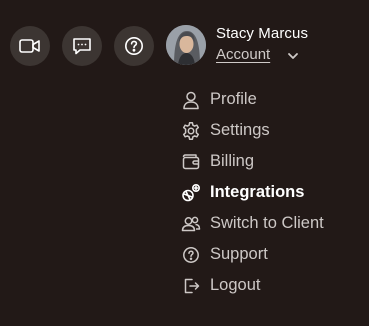 The image size is (369, 326). I want to click on video-call-button, so click(30, 46).